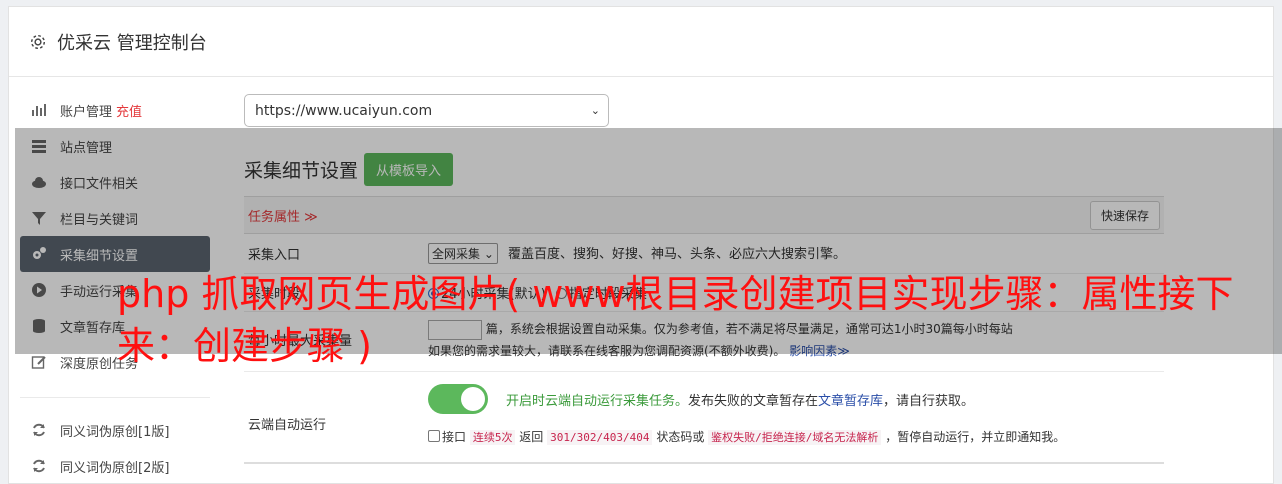 The width and height of the screenshot is (1282, 484). Describe the element at coordinates (929, 401) in the screenshot. I see `cloud-text-2: ，请自行获取。` at that location.